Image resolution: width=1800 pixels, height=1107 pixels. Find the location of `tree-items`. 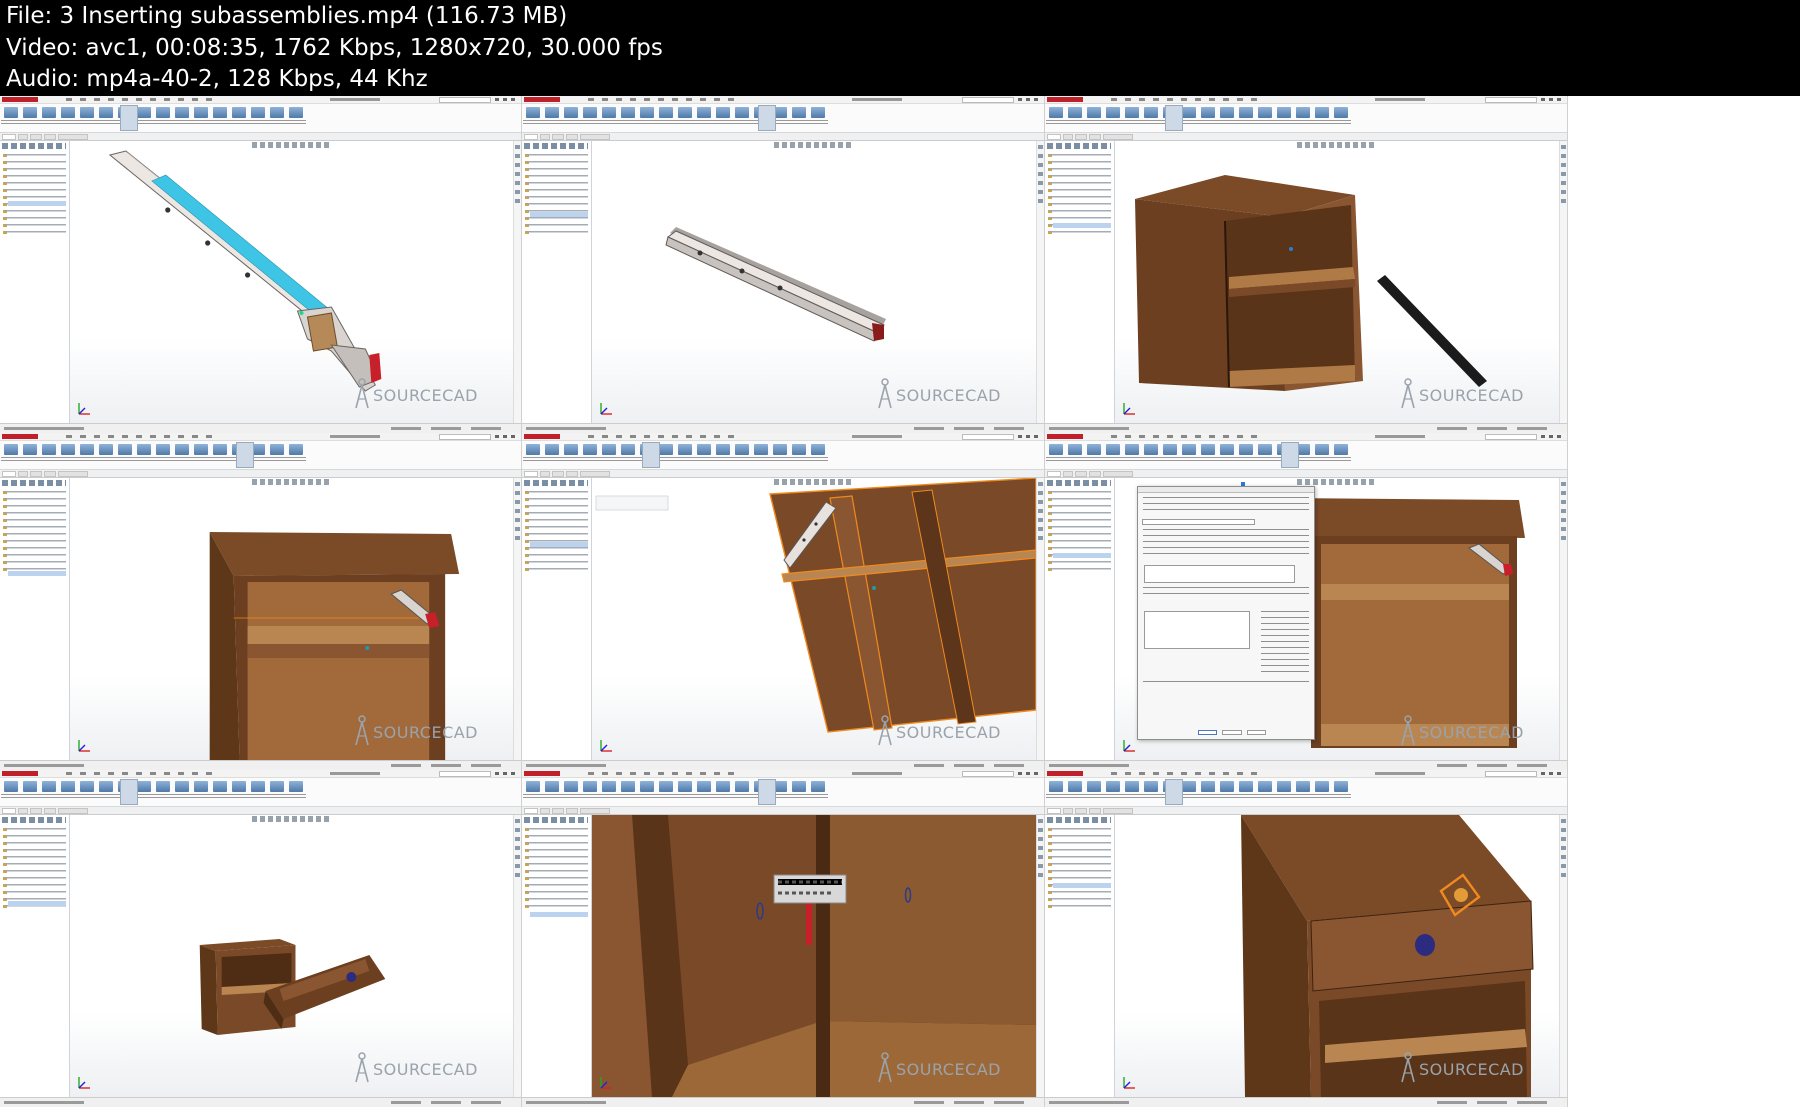

tree-items is located at coordinates (557, 531).